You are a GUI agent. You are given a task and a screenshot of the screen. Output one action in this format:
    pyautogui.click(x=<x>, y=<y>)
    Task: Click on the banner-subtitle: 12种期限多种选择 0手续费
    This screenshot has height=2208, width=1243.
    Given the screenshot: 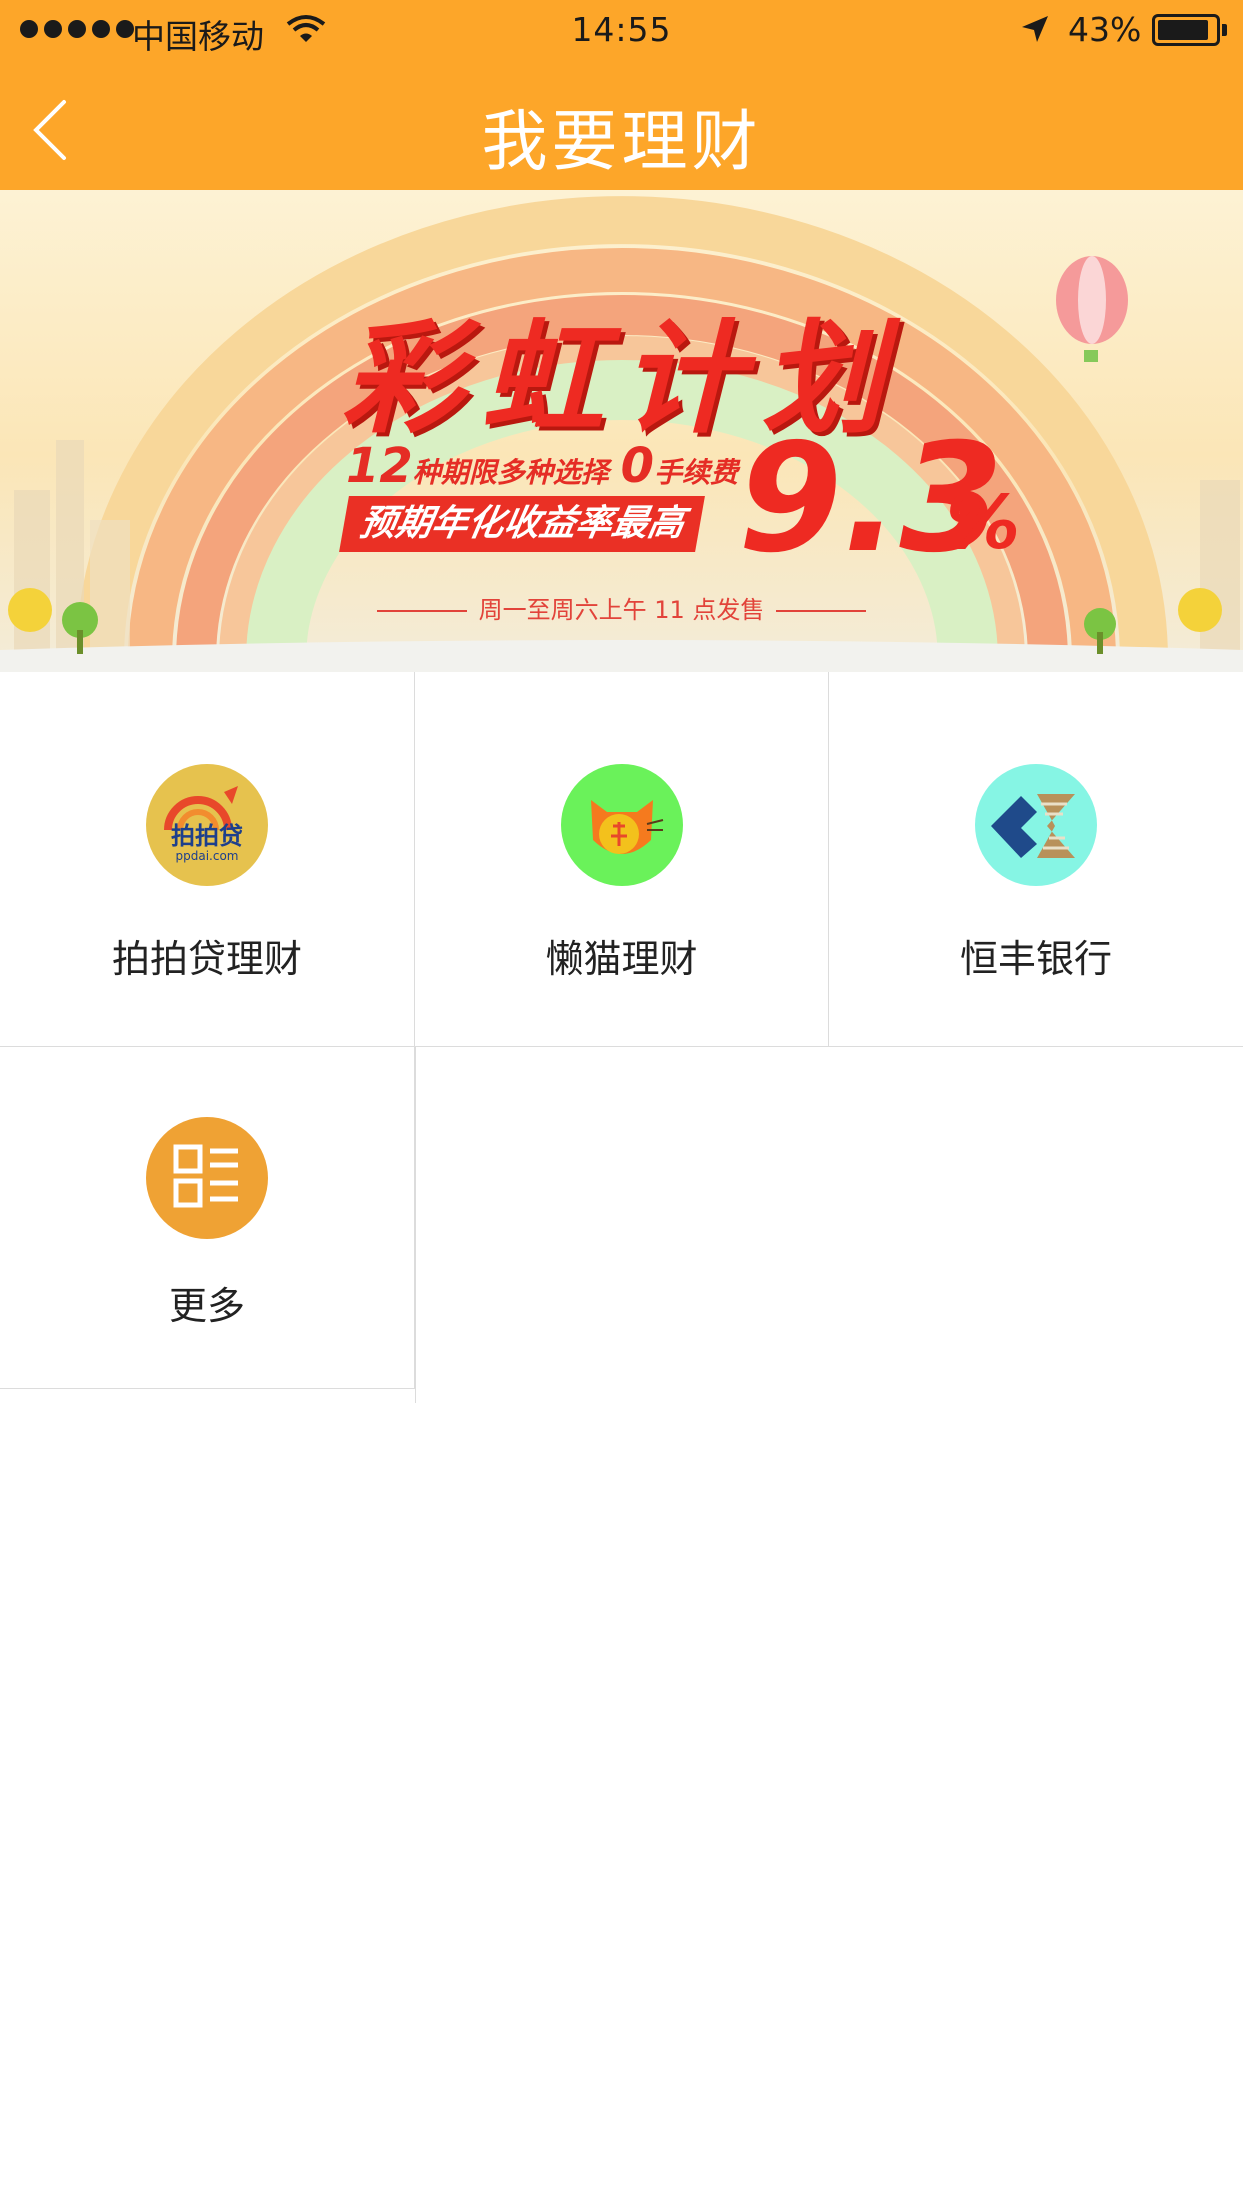 What is the action you would take?
    pyautogui.click(x=542, y=466)
    